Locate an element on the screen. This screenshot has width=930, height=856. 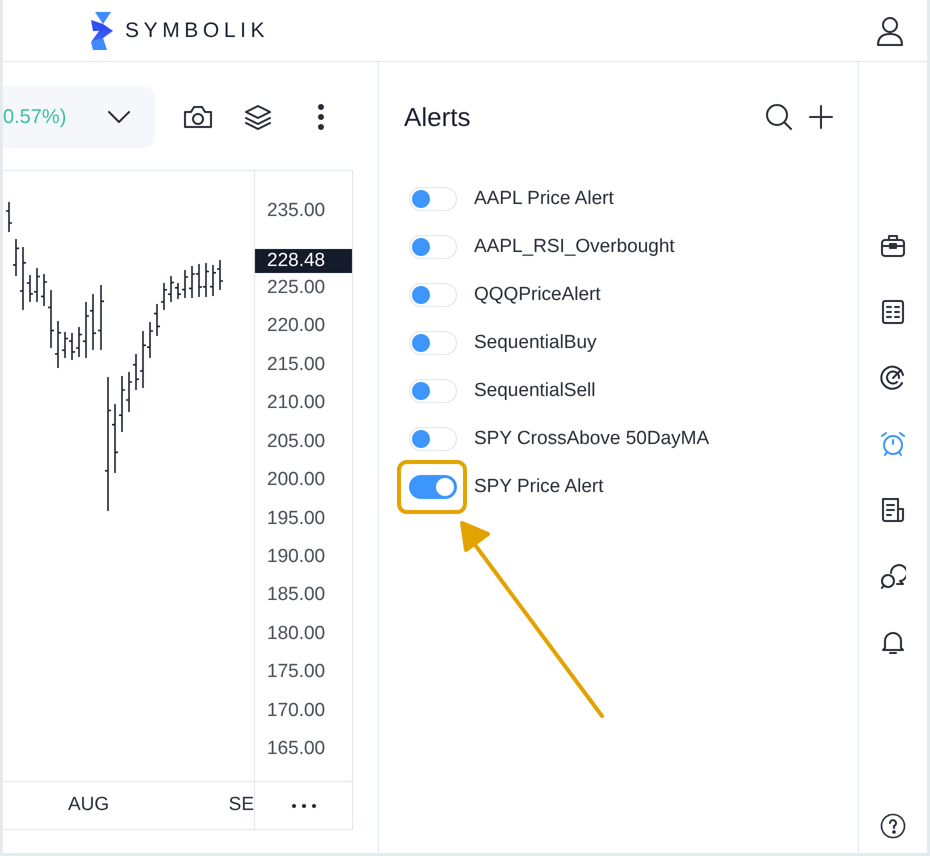
alert-name: AAPL Price Alert is located at coordinates (544, 199).